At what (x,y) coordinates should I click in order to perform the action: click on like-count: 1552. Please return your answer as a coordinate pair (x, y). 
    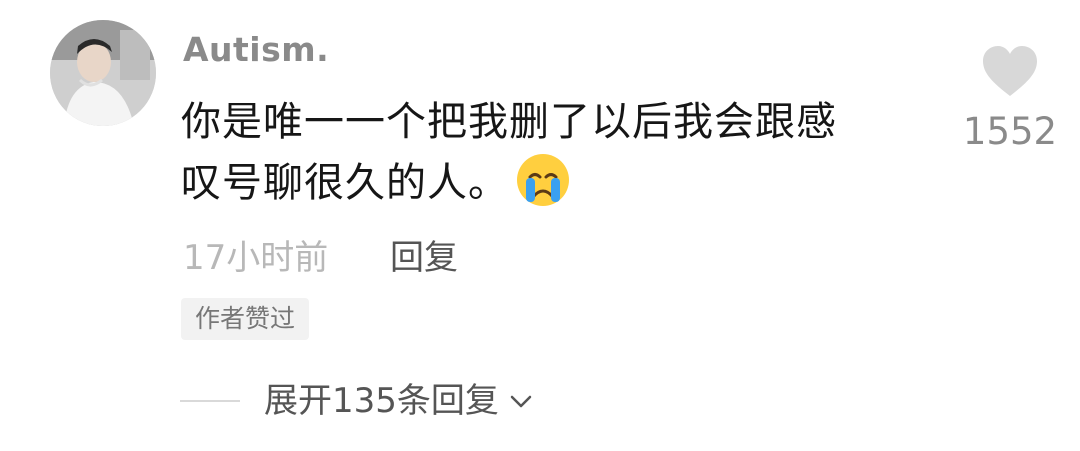
    Looking at the image, I should click on (1010, 131).